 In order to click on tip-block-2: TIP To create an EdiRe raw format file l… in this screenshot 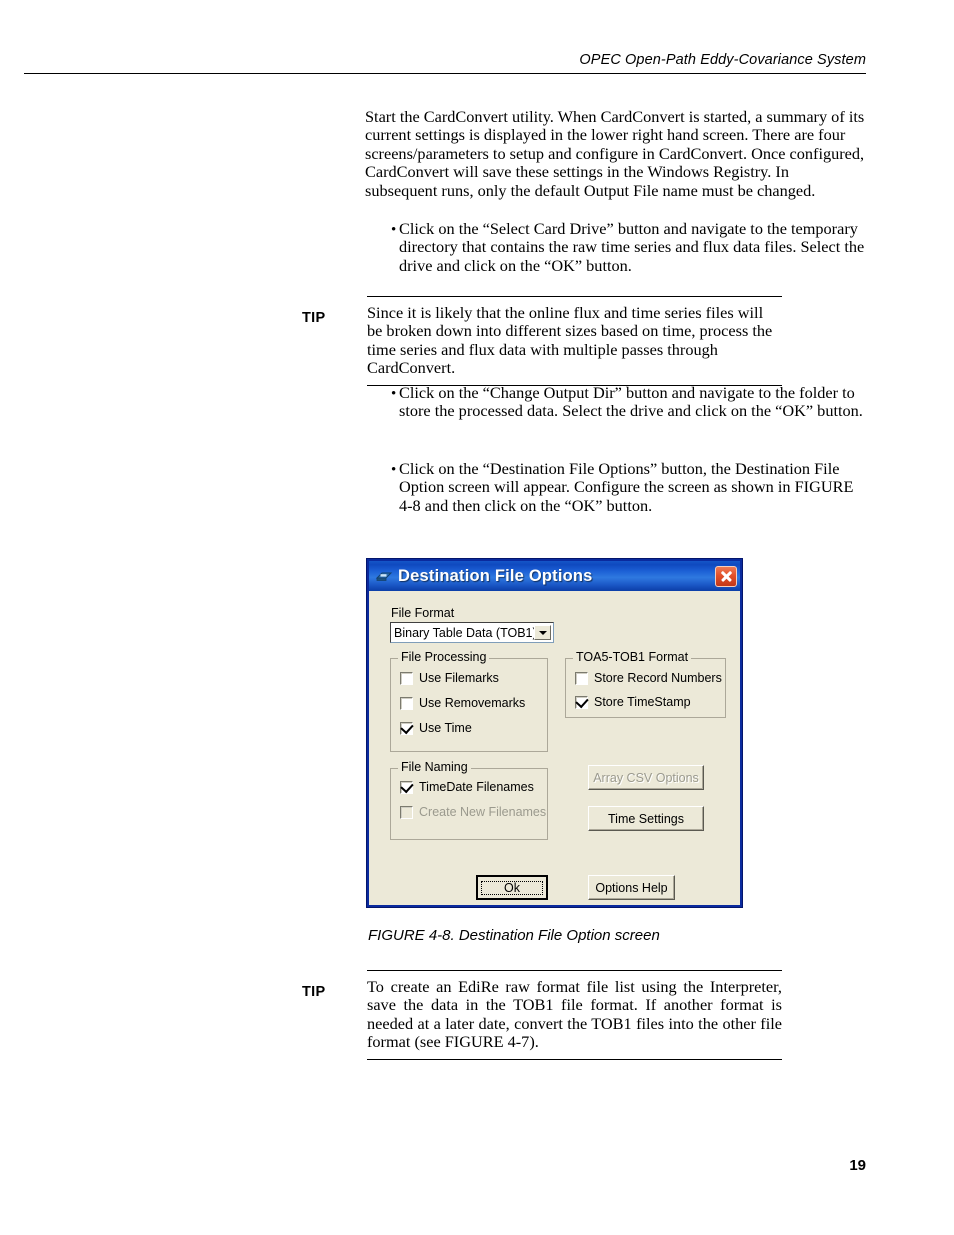, I will do `click(542, 1016)`.